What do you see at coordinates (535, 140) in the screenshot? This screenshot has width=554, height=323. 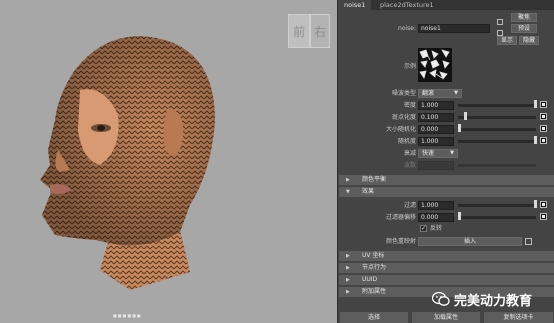 I see `randomness-slider-thumb` at bounding box center [535, 140].